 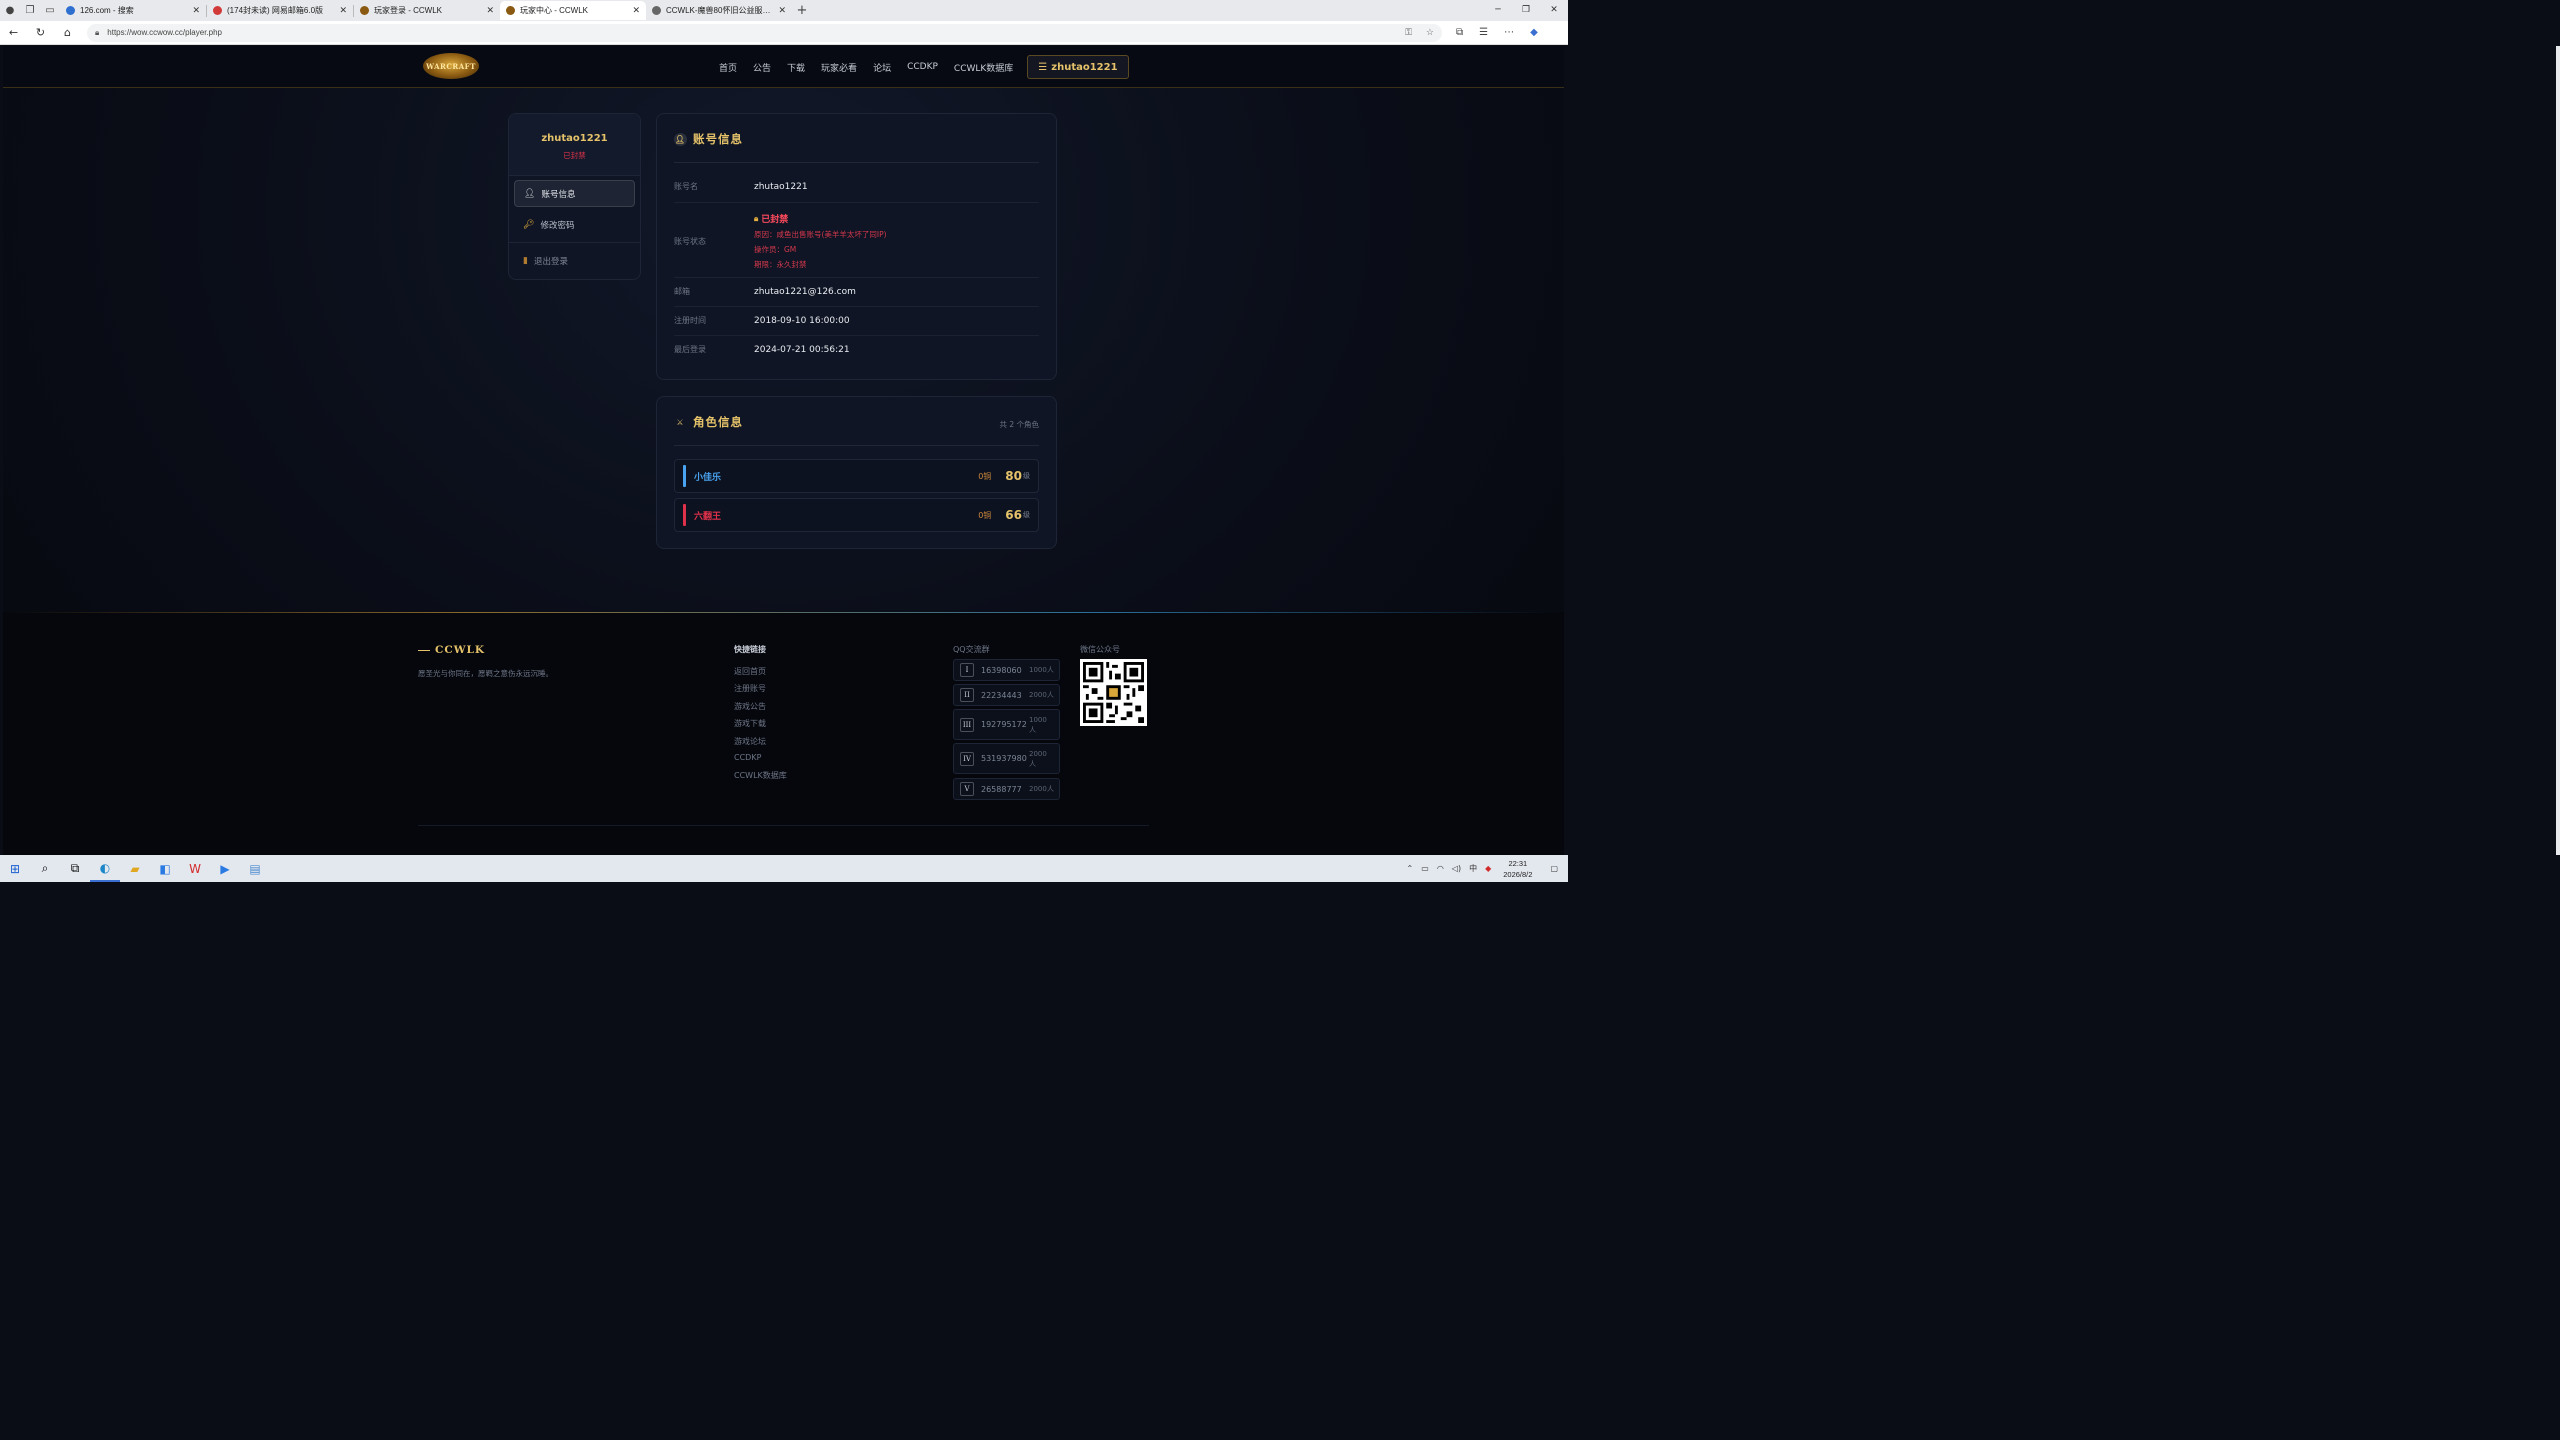 What do you see at coordinates (882, 67) in the screenshot?
I see `nav-forum: 论坛` at bounding box center [882, 67].